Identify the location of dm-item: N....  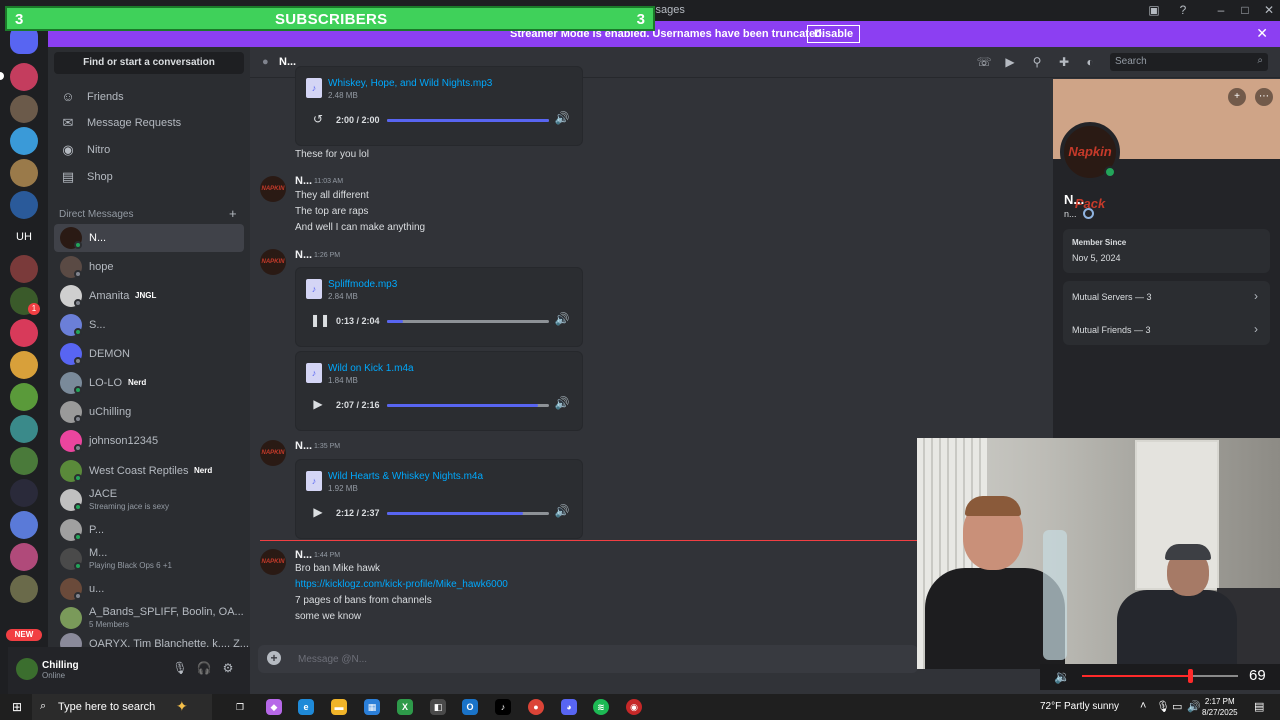
(149, 238).